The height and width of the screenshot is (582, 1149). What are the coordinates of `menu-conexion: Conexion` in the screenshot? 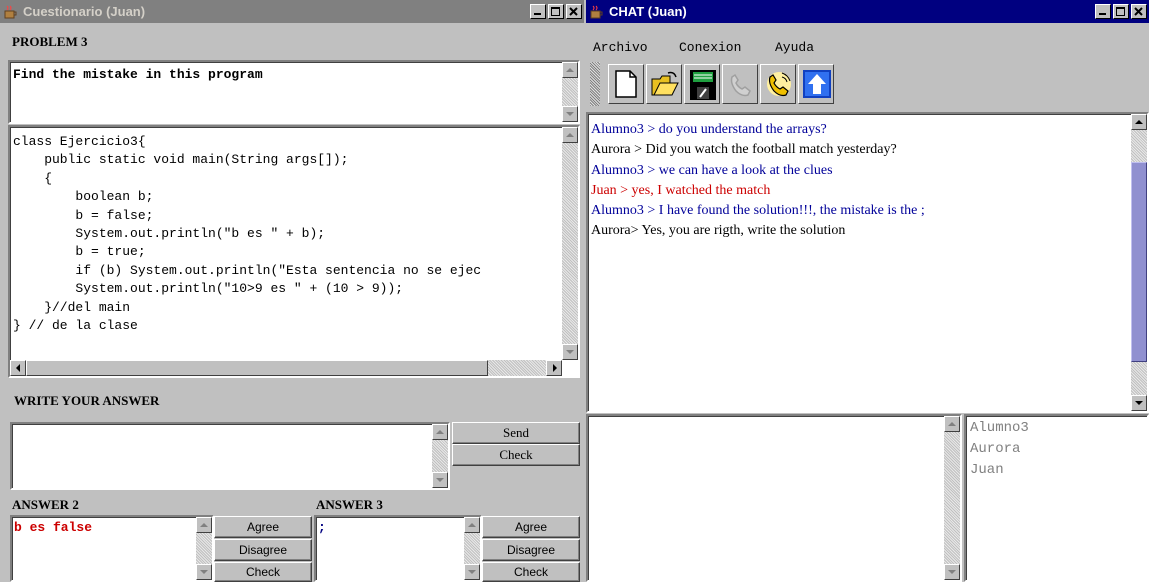 It's located at (710, 47).